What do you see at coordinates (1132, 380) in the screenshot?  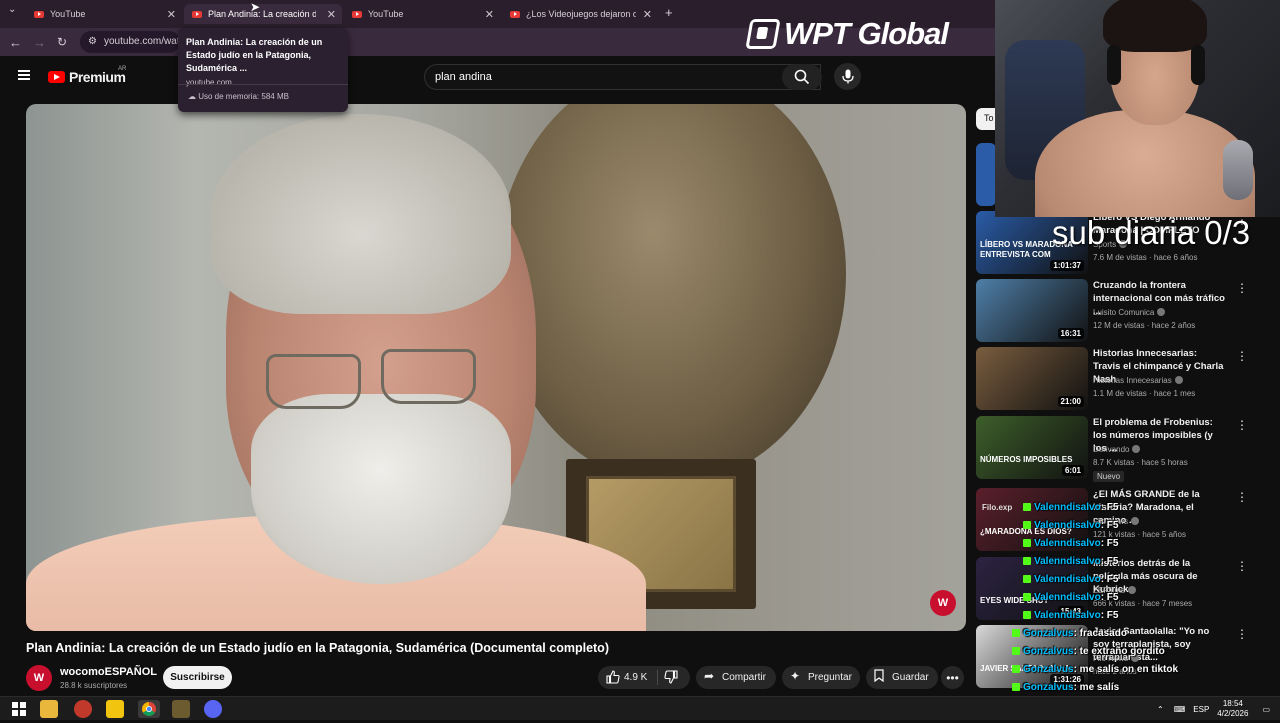 I see `channel-text: Historias Innecesarias` at bounding box center [1132, 380].